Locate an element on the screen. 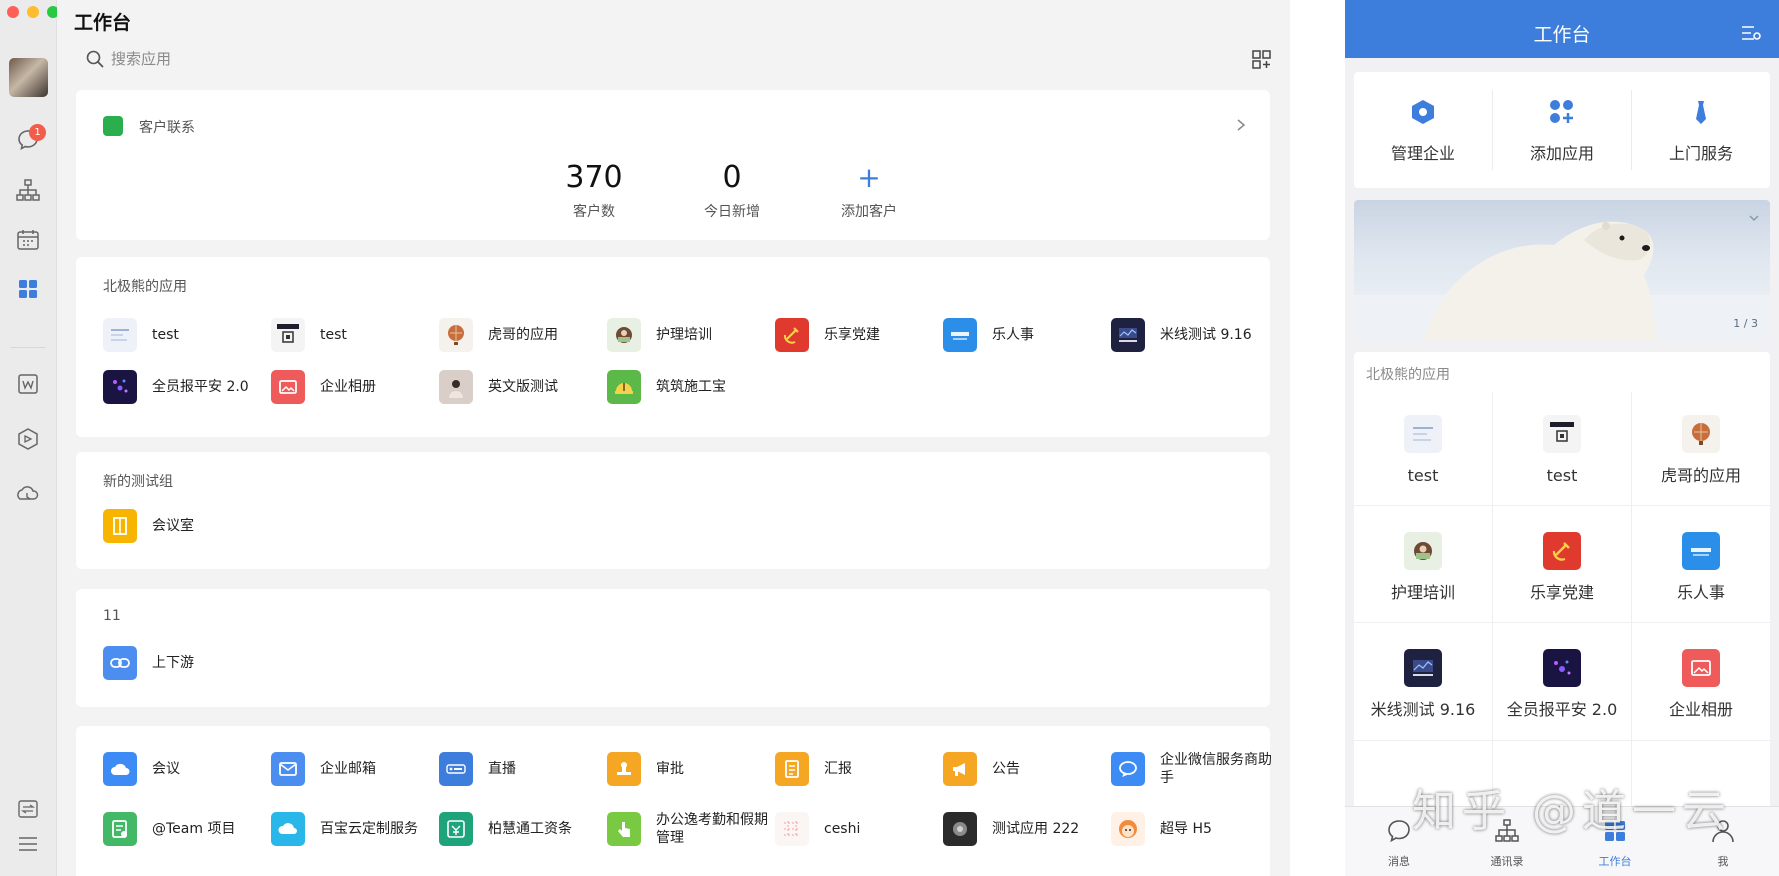  calendar-icon is located at coordinates (28, 240).